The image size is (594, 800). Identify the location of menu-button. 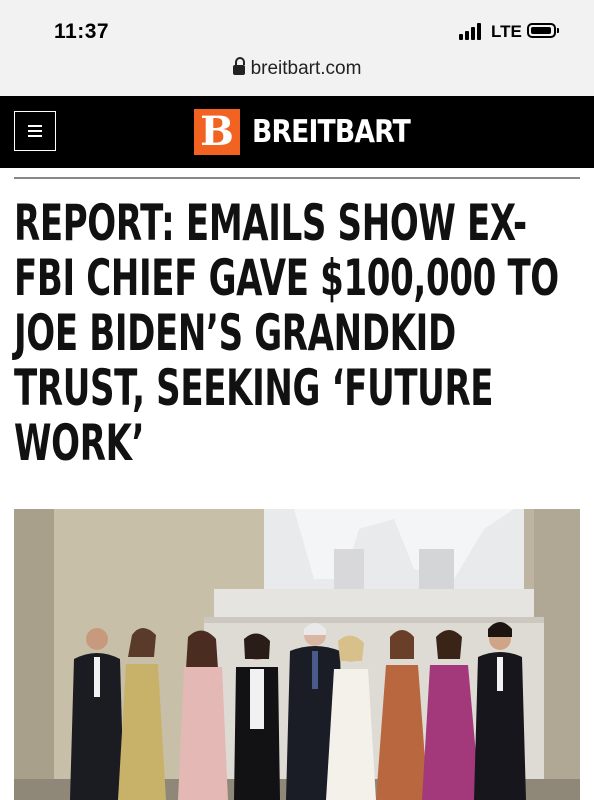
(35, 131).